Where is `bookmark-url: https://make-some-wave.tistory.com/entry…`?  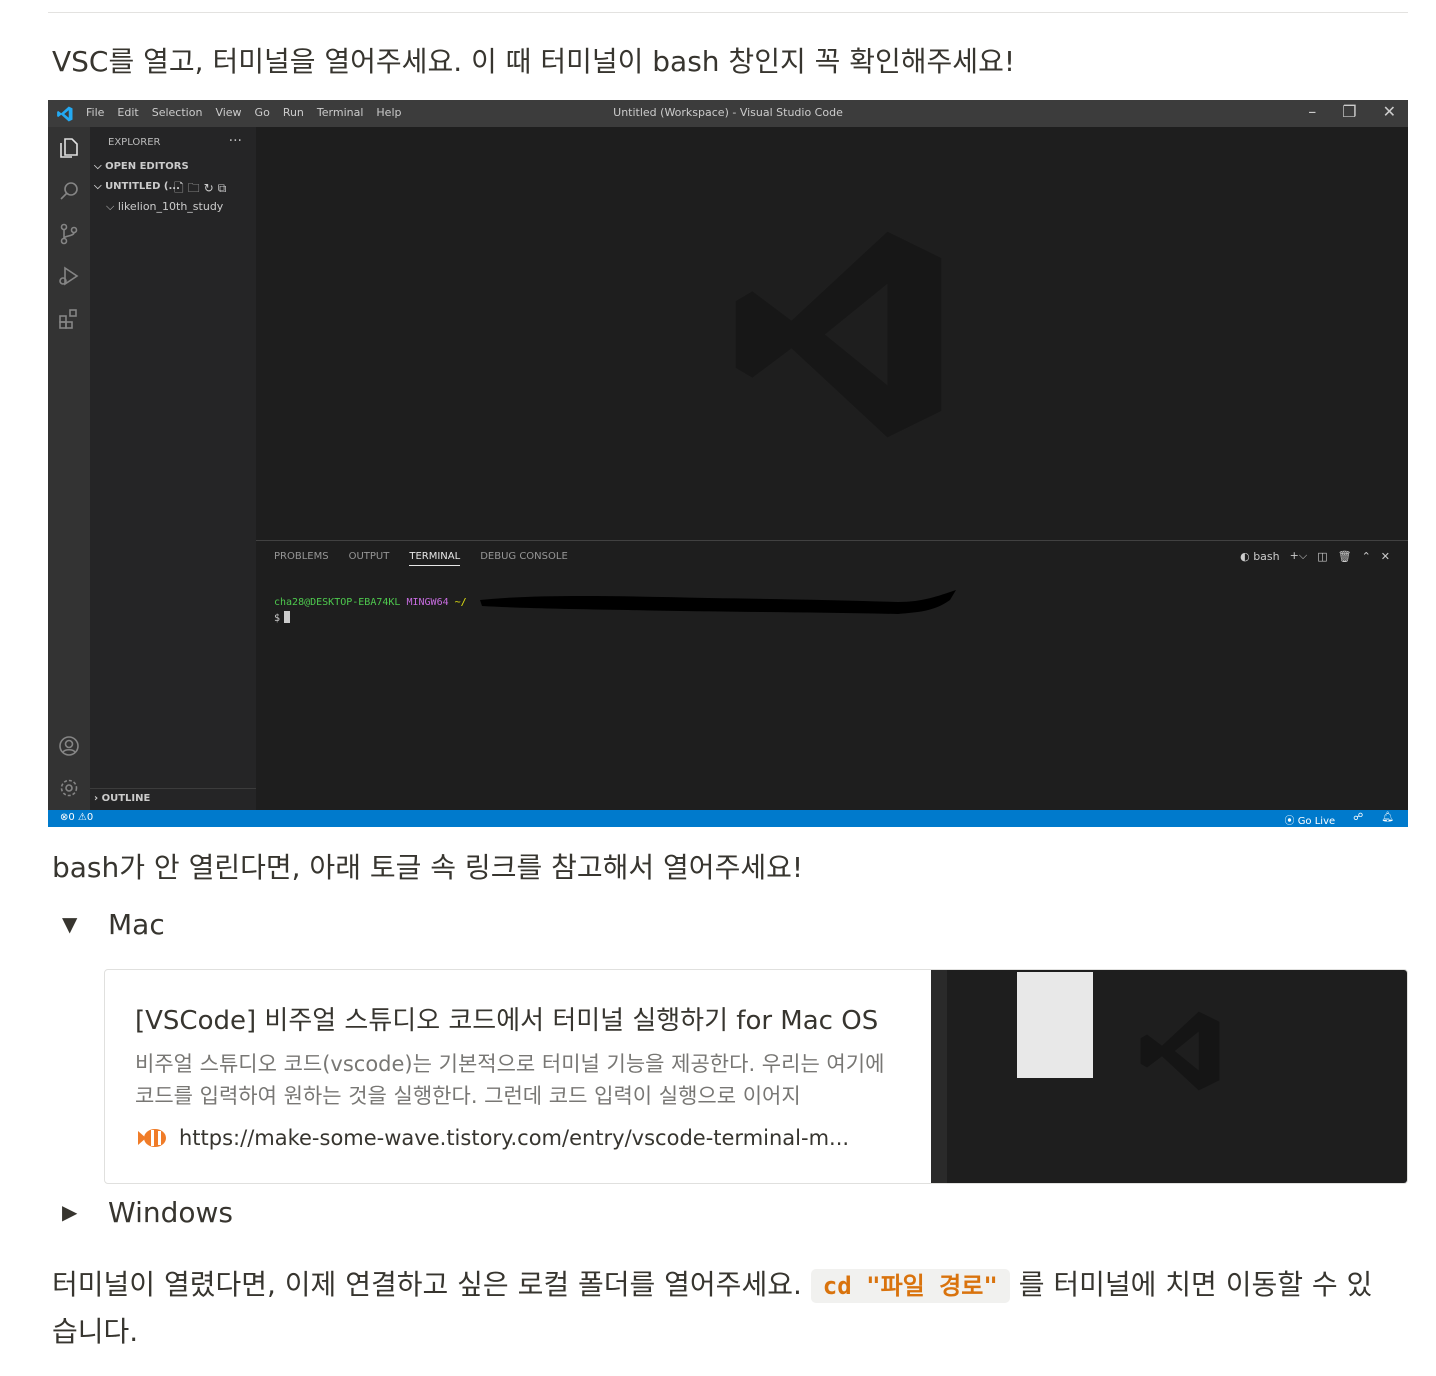 bookmark-url: https://make-some-wave.tistory.com/entry… is located at coordinates (492, 1138).